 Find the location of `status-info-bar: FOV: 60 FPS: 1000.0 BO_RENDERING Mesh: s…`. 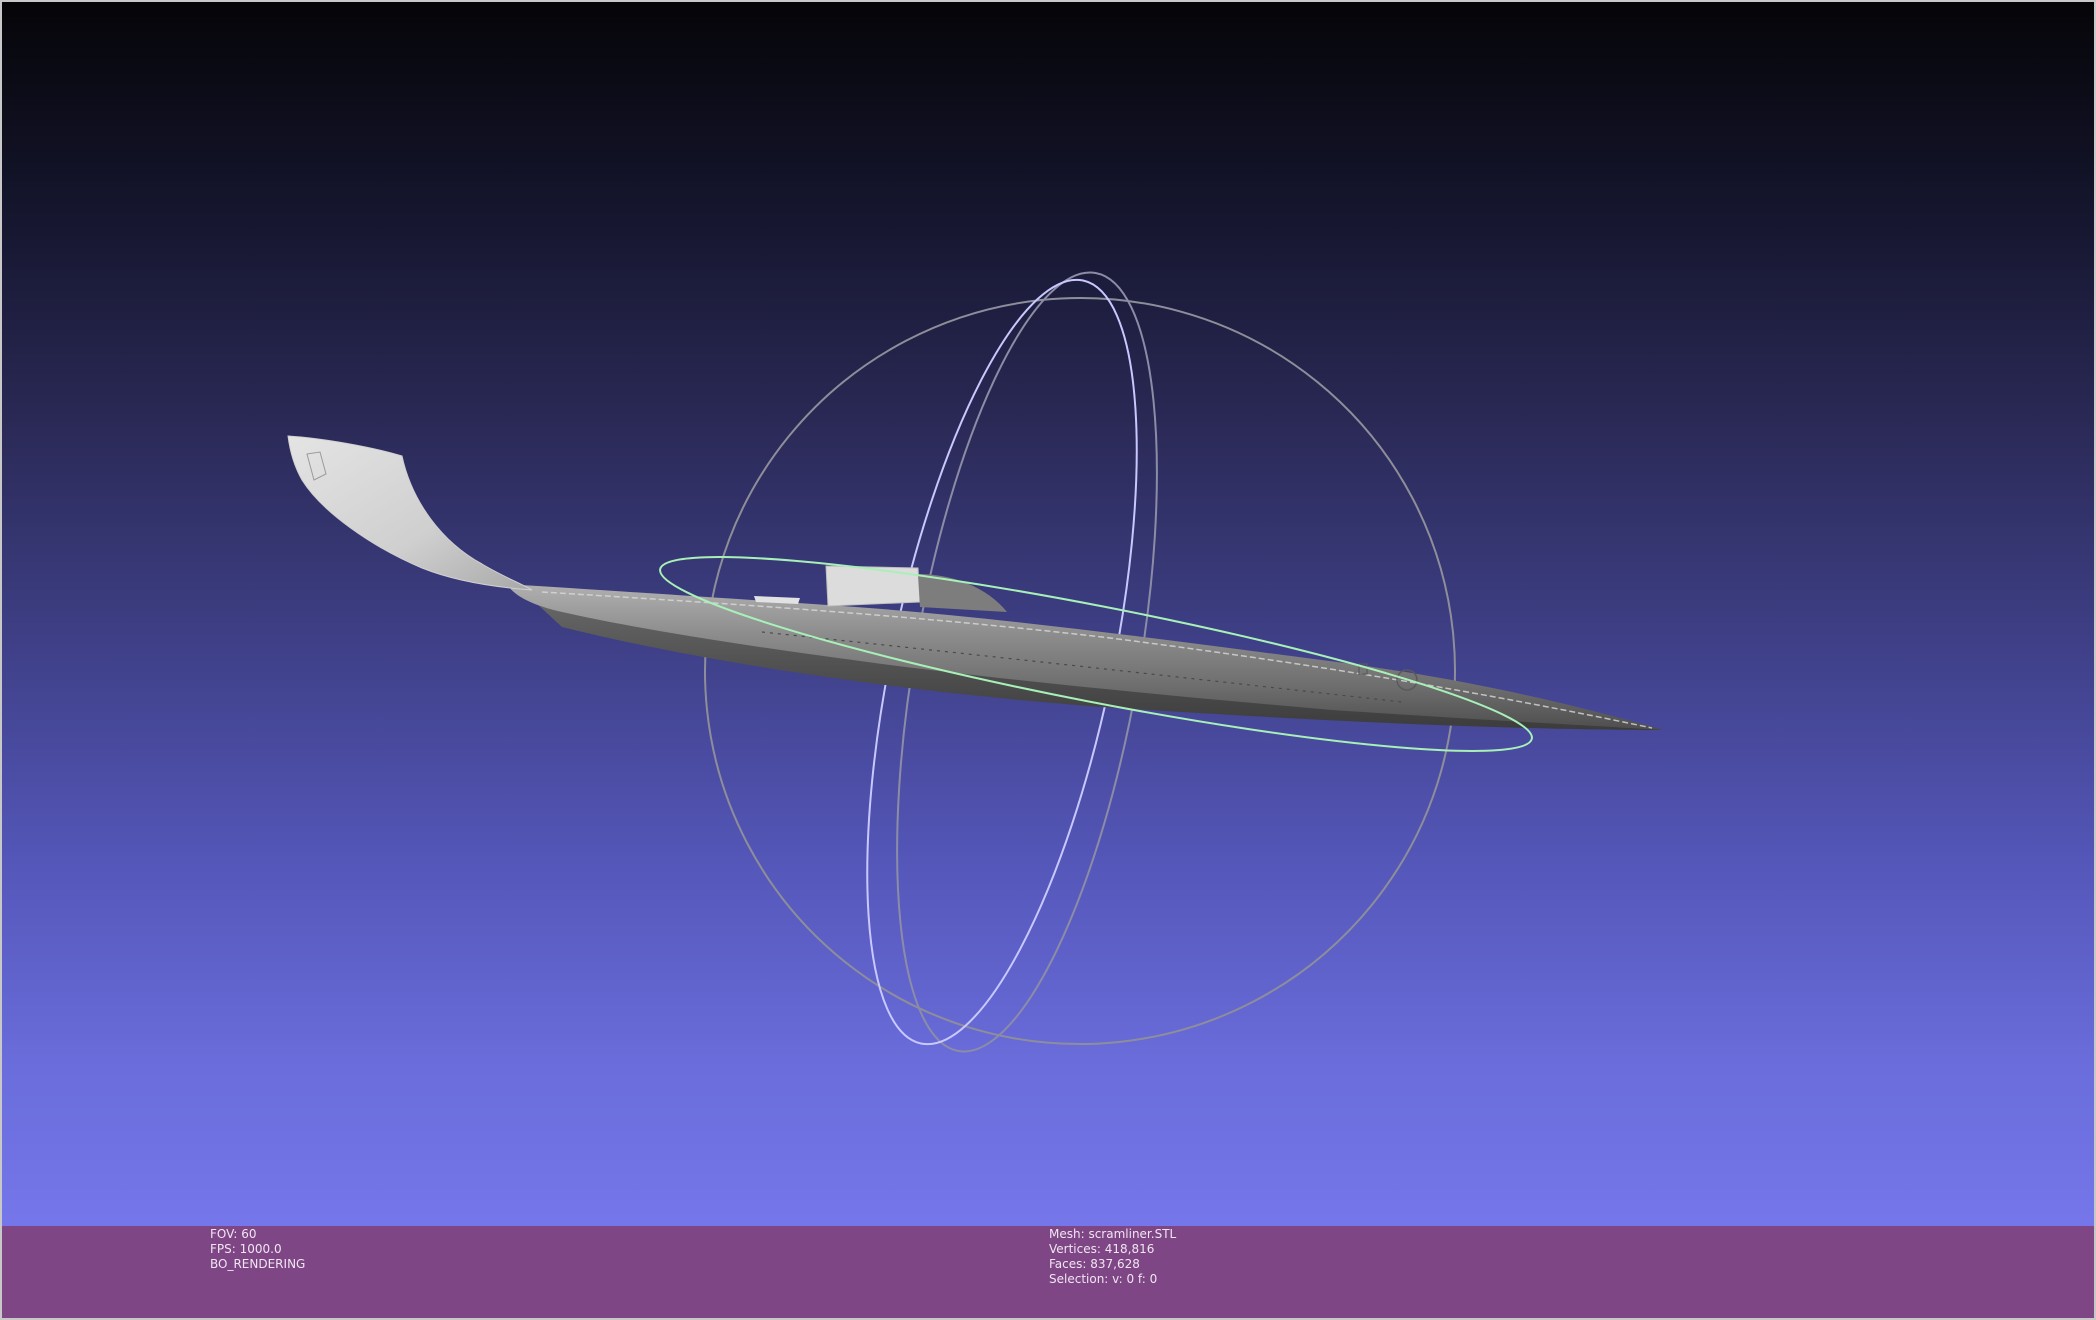

status-info-bar: FOV: 60 FPS: 1000.0 BO_RENDERING Mesh: s… is located at coordinates (1048, 1273).